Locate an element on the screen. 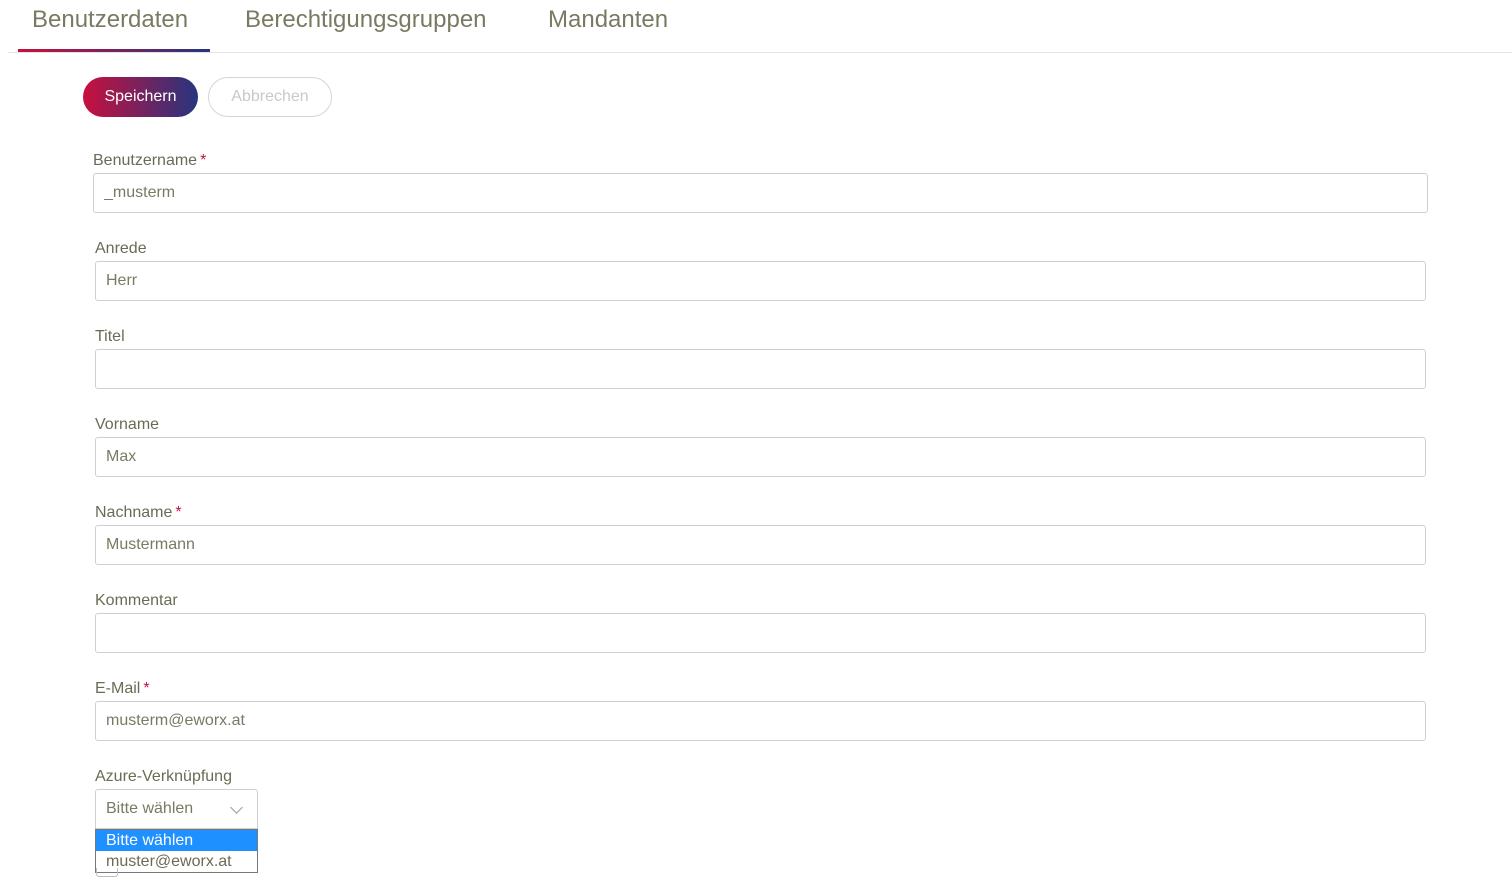 This screenshot has height=891, width=1512. azure-dropdown-list: Bitte wählen muster@eworx.at is located at coordinates (176, 851).